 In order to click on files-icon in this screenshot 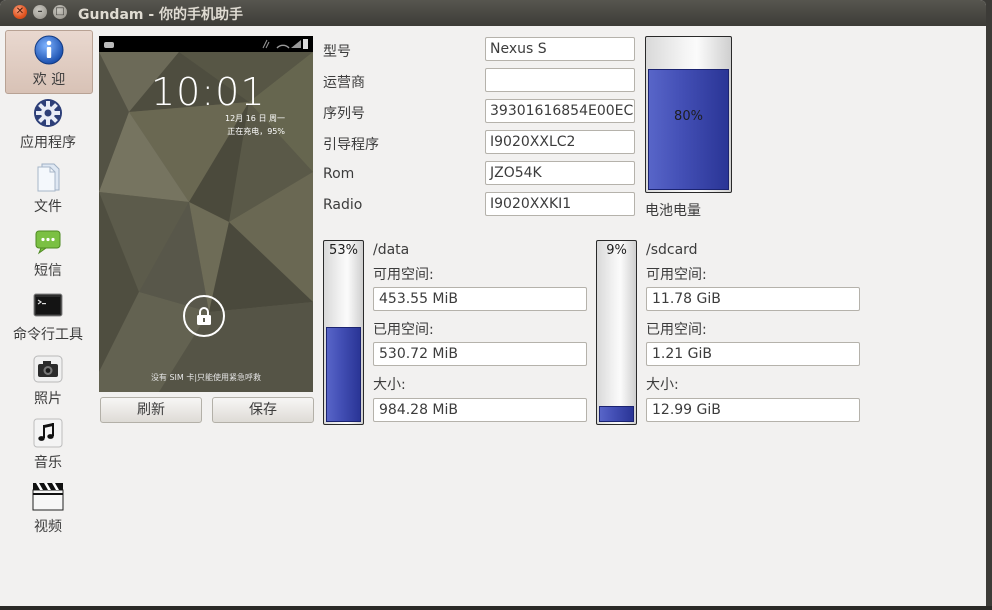, I will do `click(48, 177)`.